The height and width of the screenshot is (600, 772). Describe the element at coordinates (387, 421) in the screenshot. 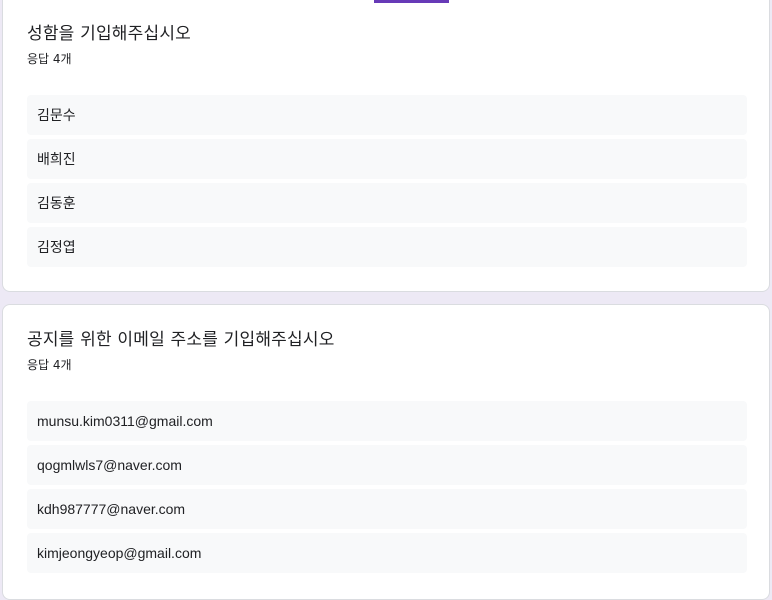

I see `response-row: munsu.kim0311@gmail.com` at that location.